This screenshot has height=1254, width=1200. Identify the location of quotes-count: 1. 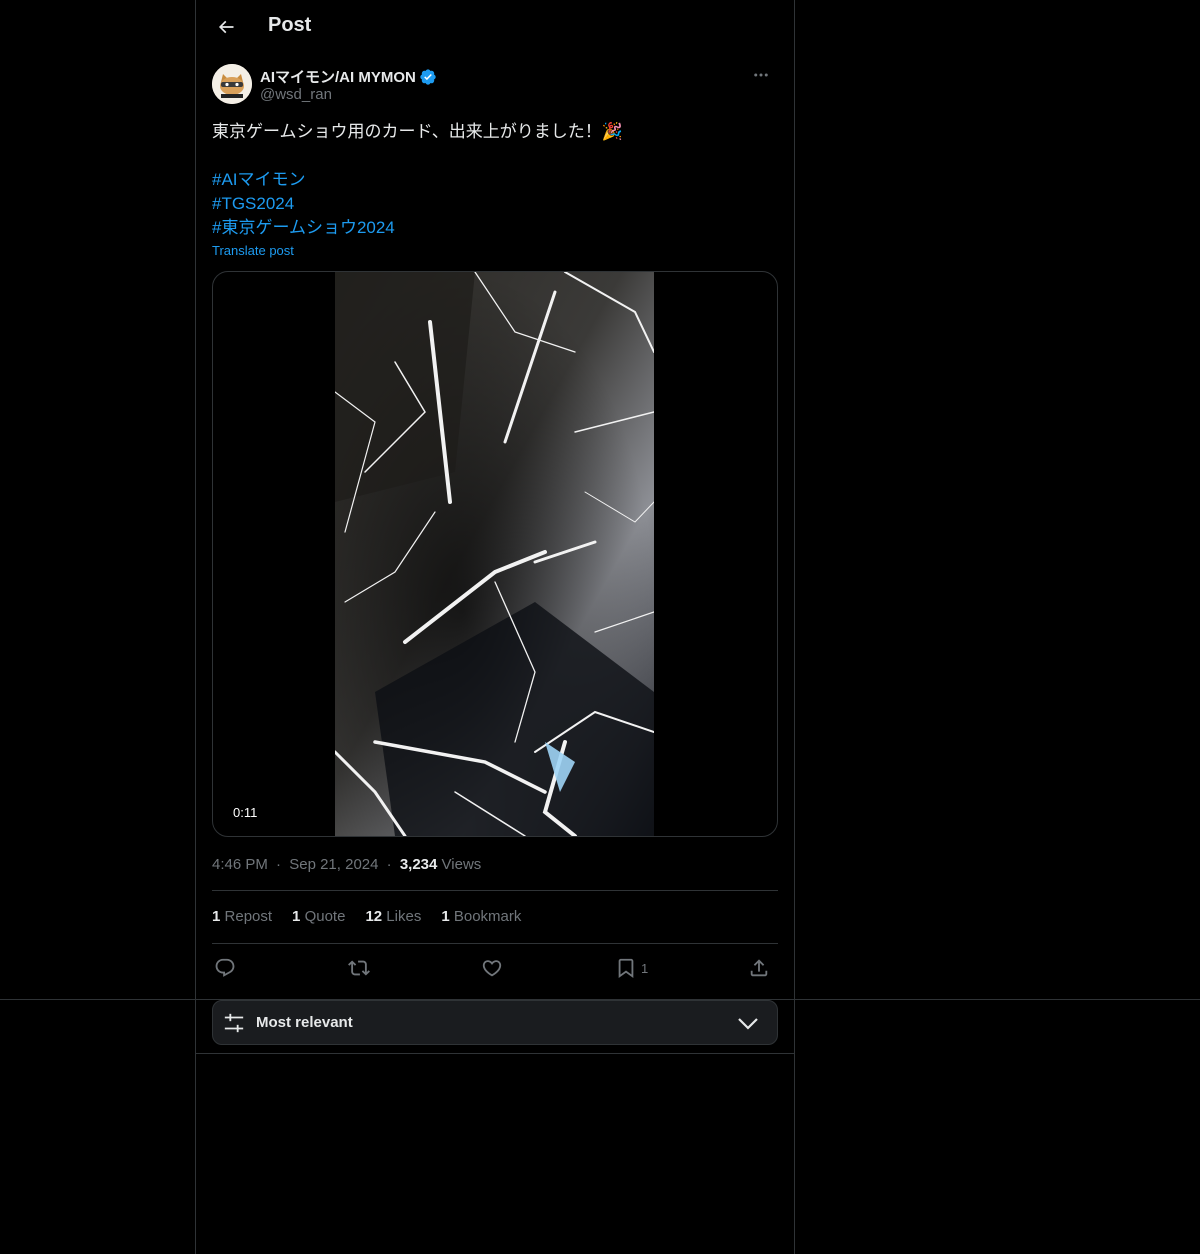
(296, 916).